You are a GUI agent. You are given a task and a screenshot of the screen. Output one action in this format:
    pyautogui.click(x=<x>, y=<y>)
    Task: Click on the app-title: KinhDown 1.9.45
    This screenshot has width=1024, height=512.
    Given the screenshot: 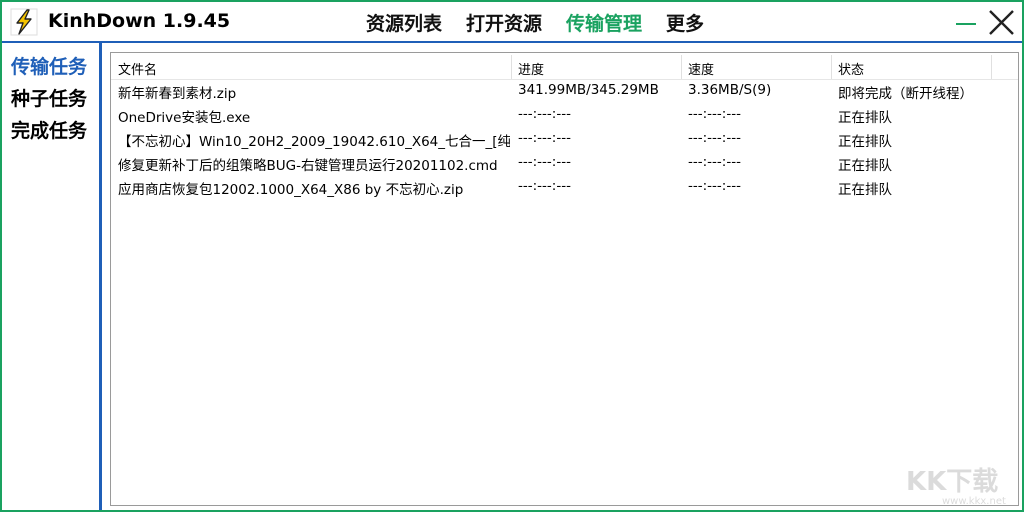 What is the action you would take?
    pyautogui.click(x=139, y=21)
    